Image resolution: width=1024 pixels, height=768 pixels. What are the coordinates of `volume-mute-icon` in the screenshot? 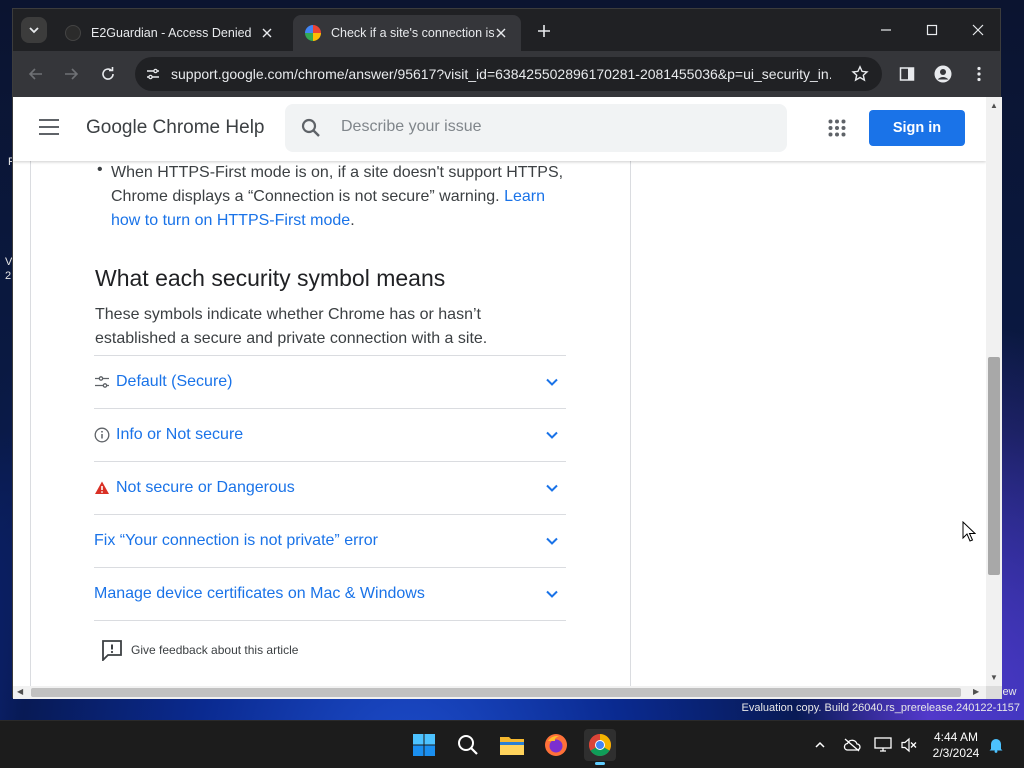 It's located at (909, 745).